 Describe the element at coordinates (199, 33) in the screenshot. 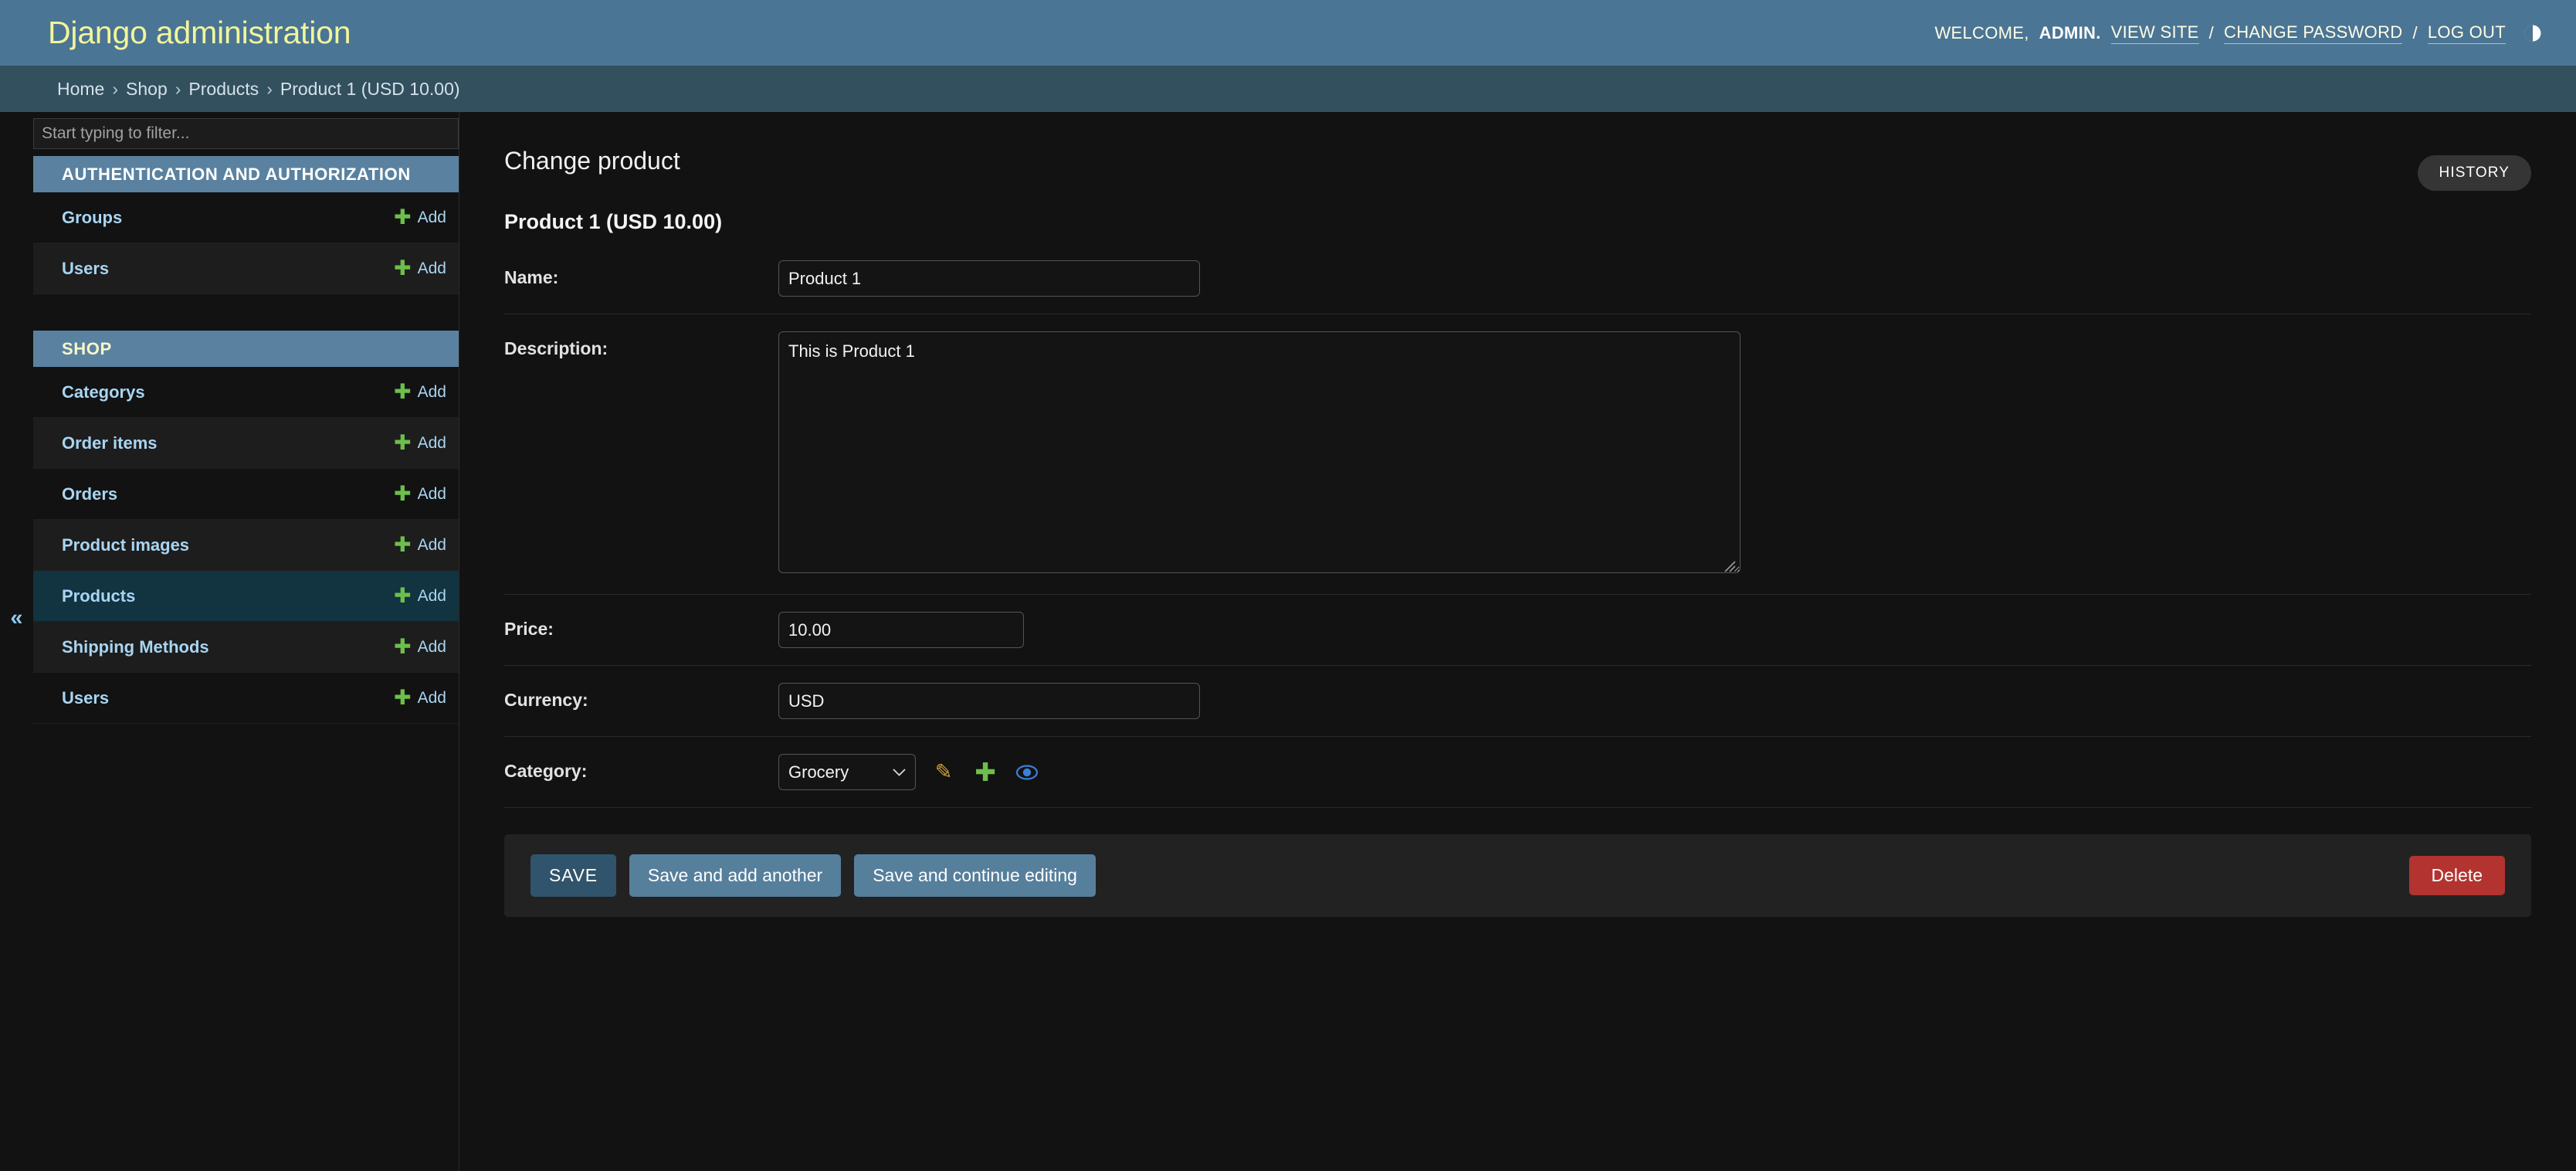

I see `site-title: Django administration` at that location.